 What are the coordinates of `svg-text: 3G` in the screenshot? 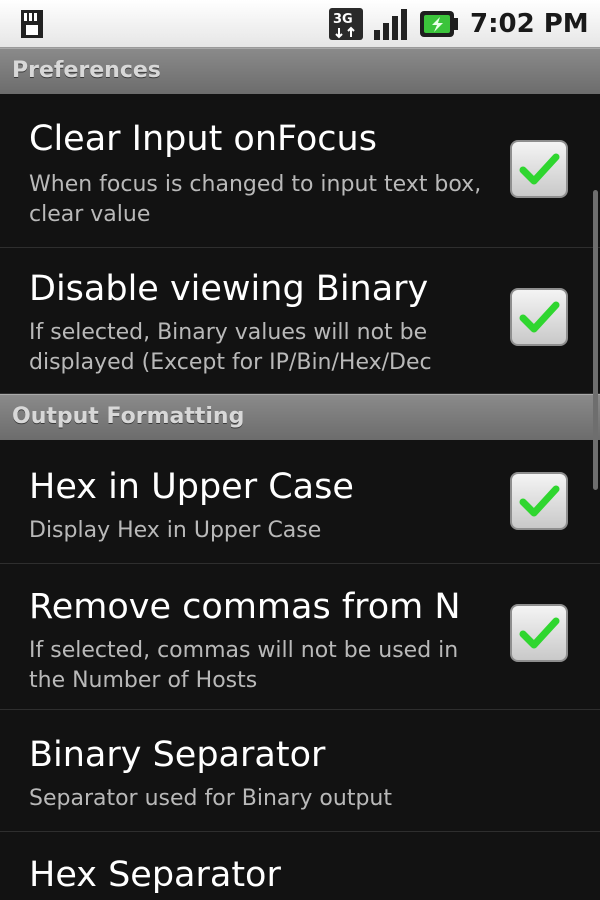 It's located at (343, 19).